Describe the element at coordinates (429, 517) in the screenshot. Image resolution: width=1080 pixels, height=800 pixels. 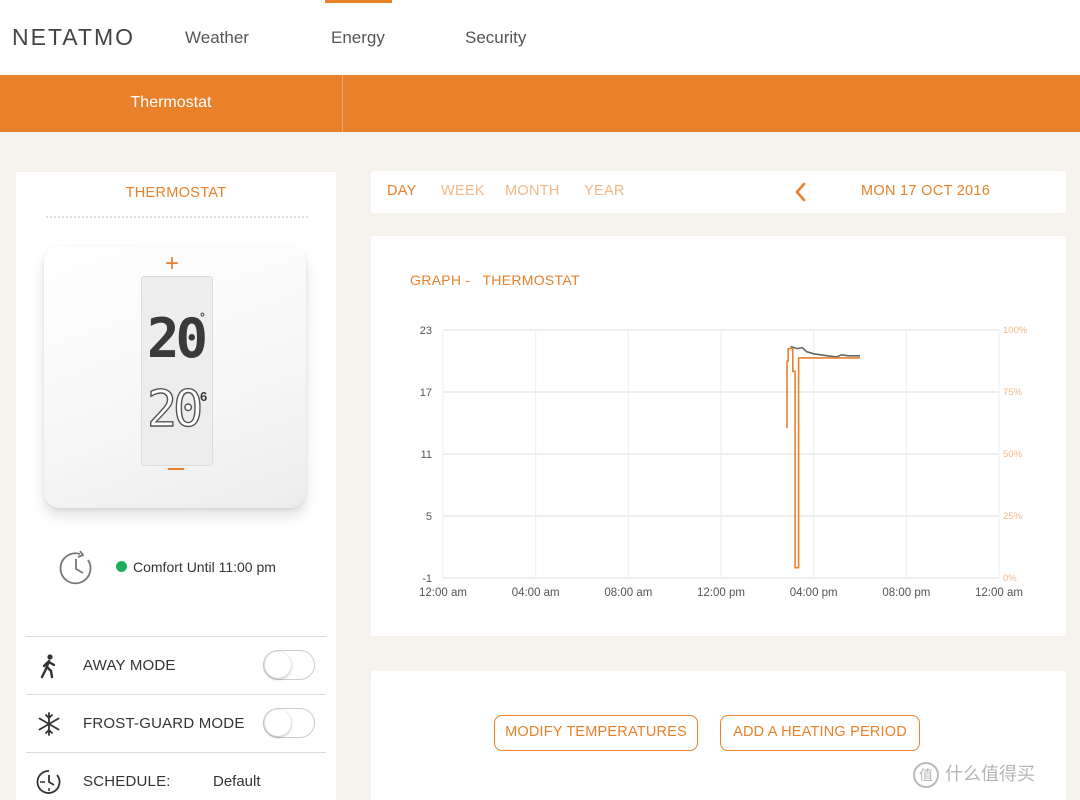
I see `y-axis-left-tick-label: 5` at that location.